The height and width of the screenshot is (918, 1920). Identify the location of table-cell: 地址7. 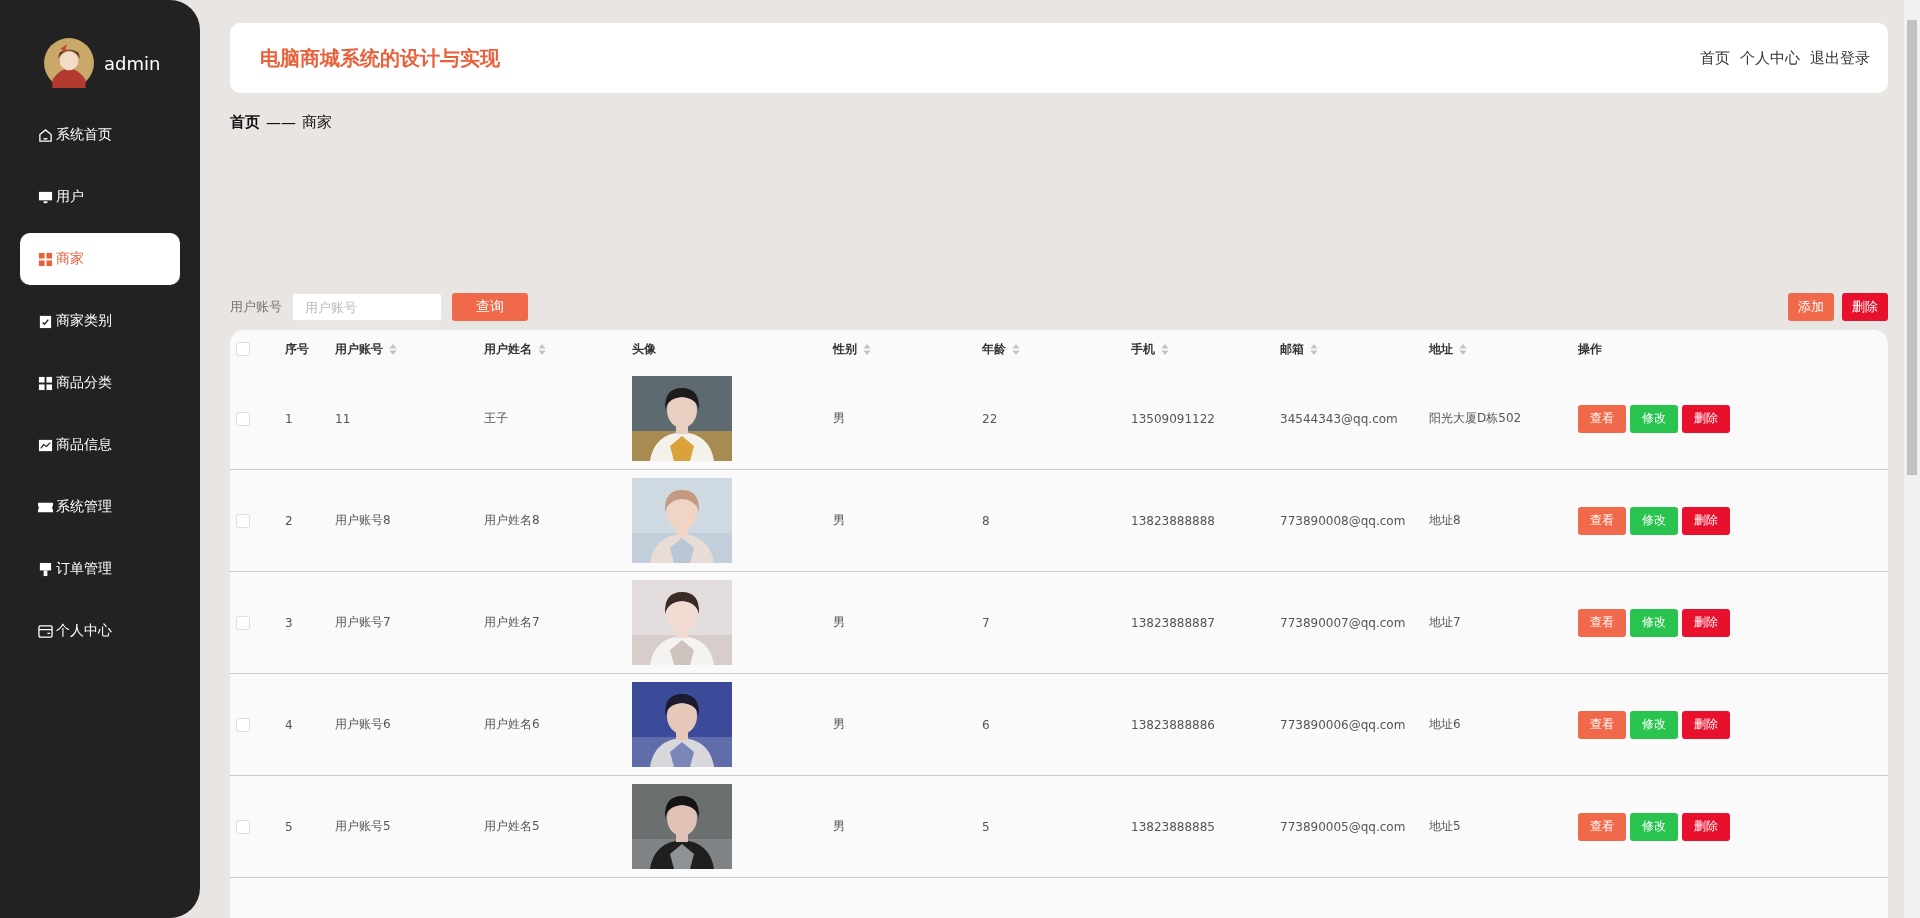
(1445, 622).